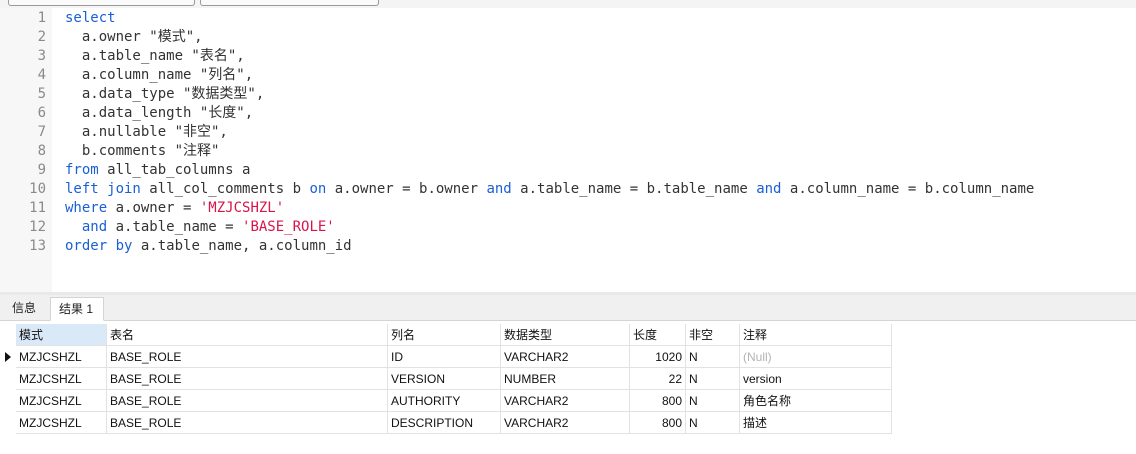  Describe the element at coordinates (146, 132) in the screenshot. I see `sql-text: a.nullable "非空",` at that location.